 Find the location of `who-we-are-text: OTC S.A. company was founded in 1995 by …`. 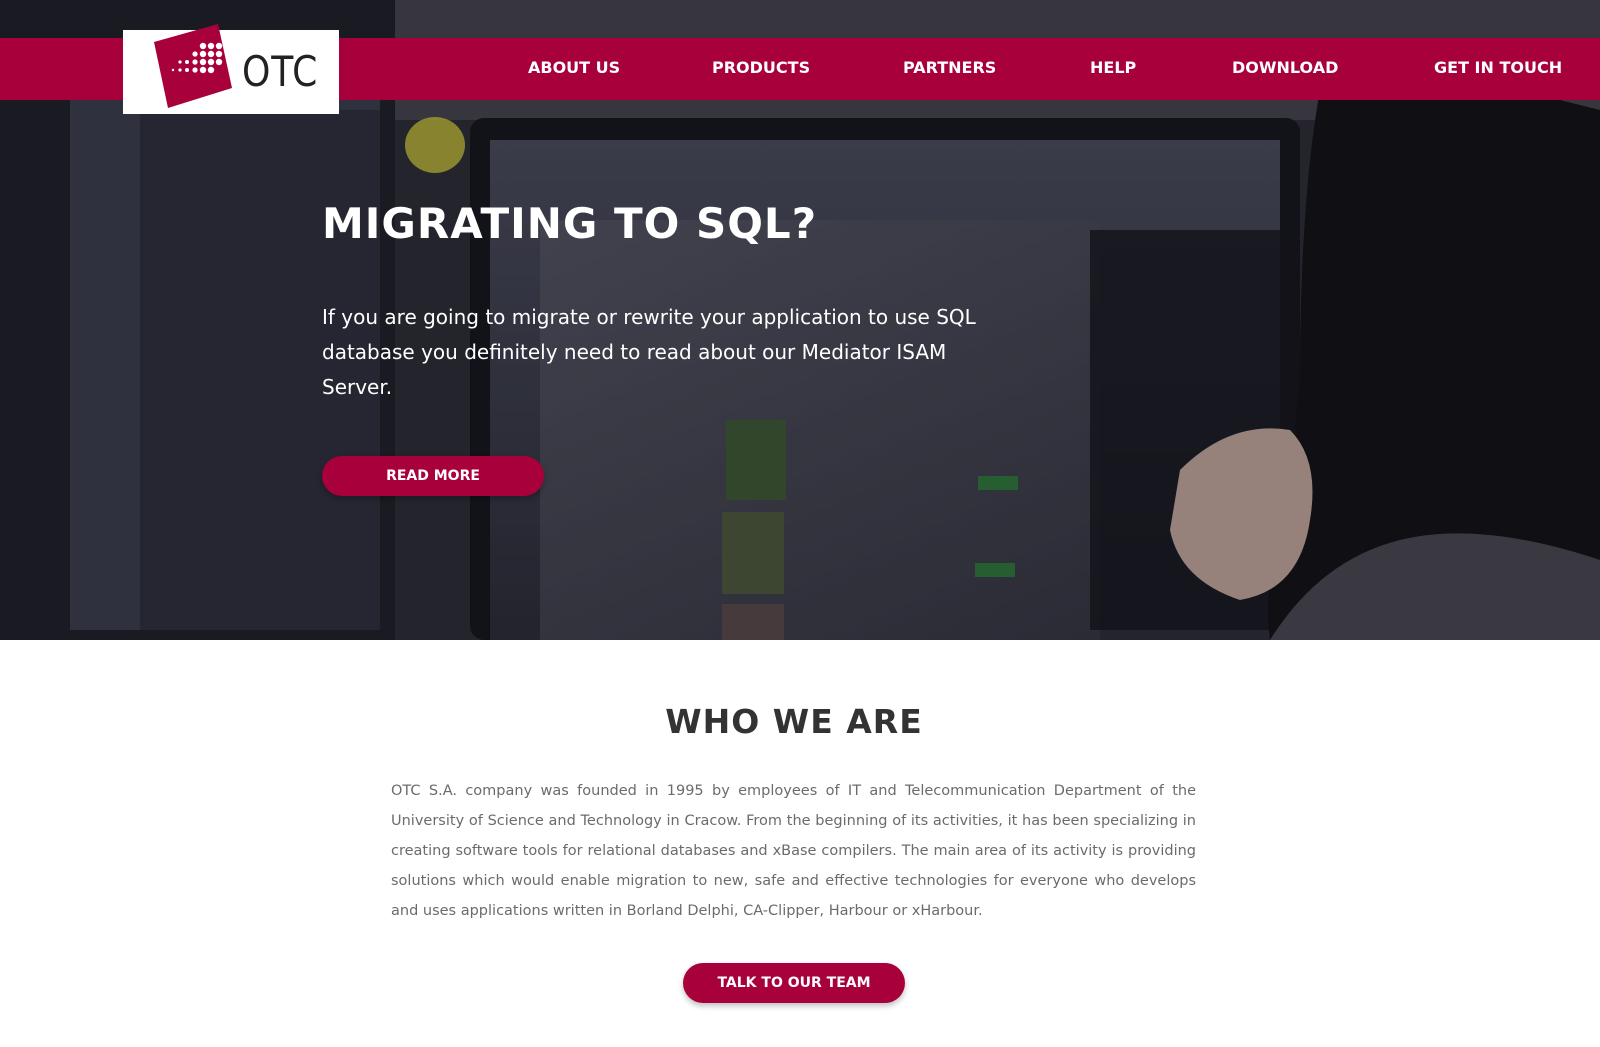

who-we-are-text: OTC S.A. company was founded in 1995 by … is located at coordinates (793, 851).